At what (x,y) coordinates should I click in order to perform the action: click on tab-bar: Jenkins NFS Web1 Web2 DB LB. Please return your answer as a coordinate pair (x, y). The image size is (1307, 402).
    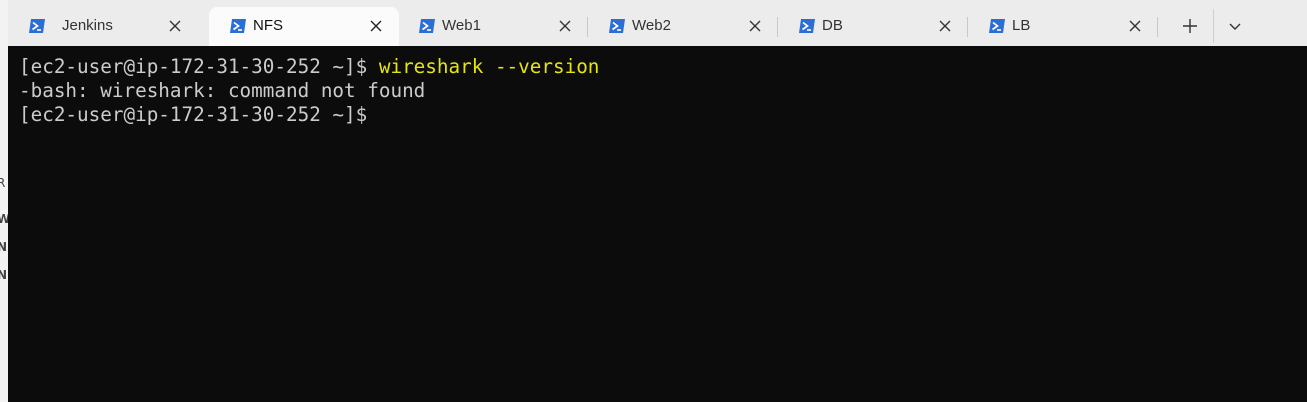
    Looking at the image, I should click on (657, 23).